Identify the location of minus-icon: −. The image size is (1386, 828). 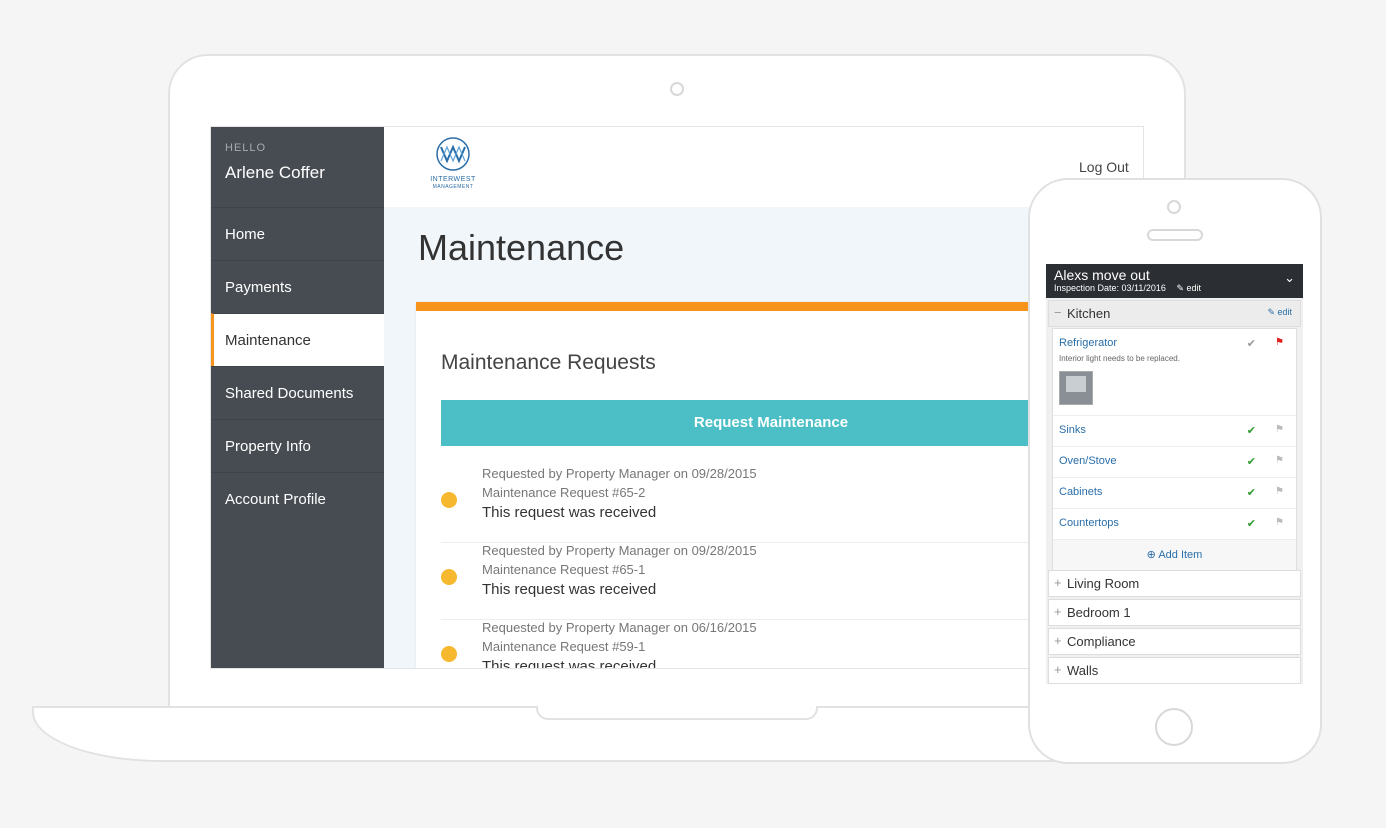
(1058, 312).